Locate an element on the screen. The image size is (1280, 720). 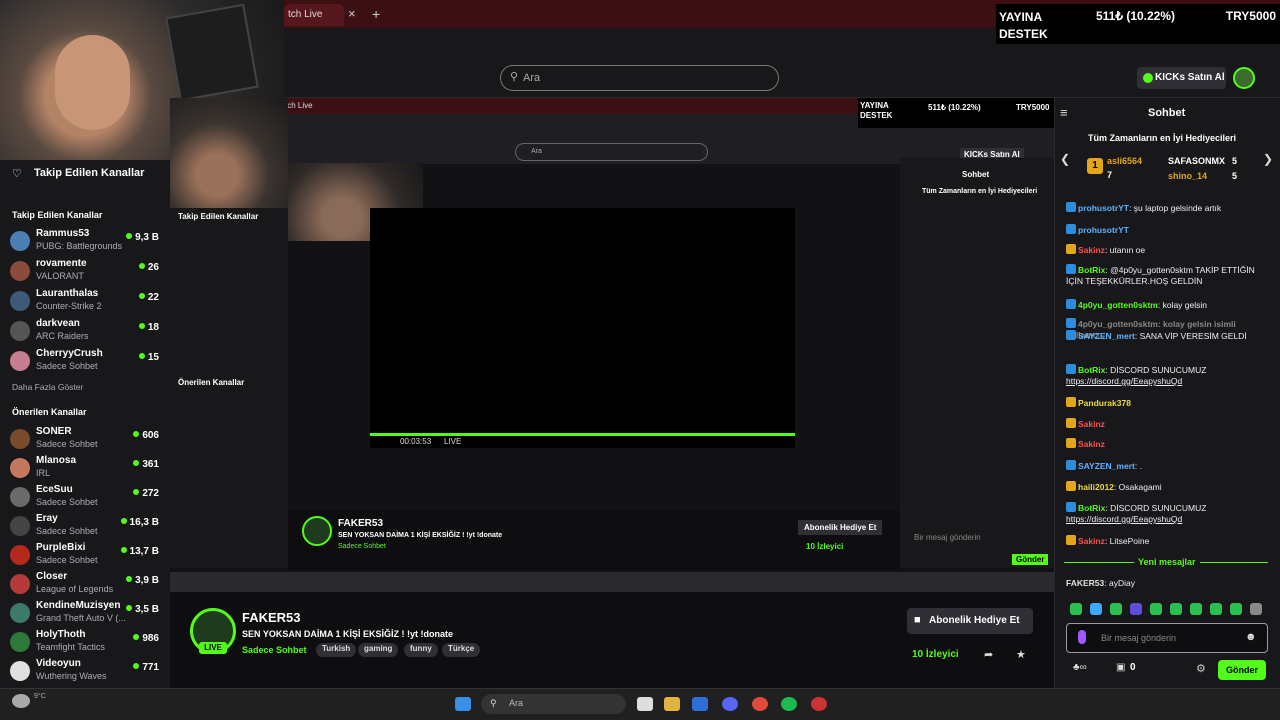
gear-icon: ⚙ is located at coordinates (1201, 668).